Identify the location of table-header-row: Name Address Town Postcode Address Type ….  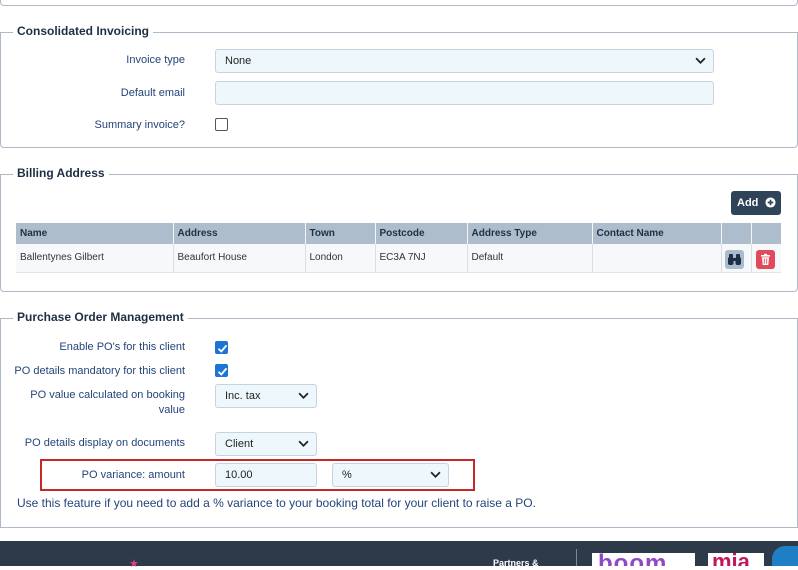
(398, 233).